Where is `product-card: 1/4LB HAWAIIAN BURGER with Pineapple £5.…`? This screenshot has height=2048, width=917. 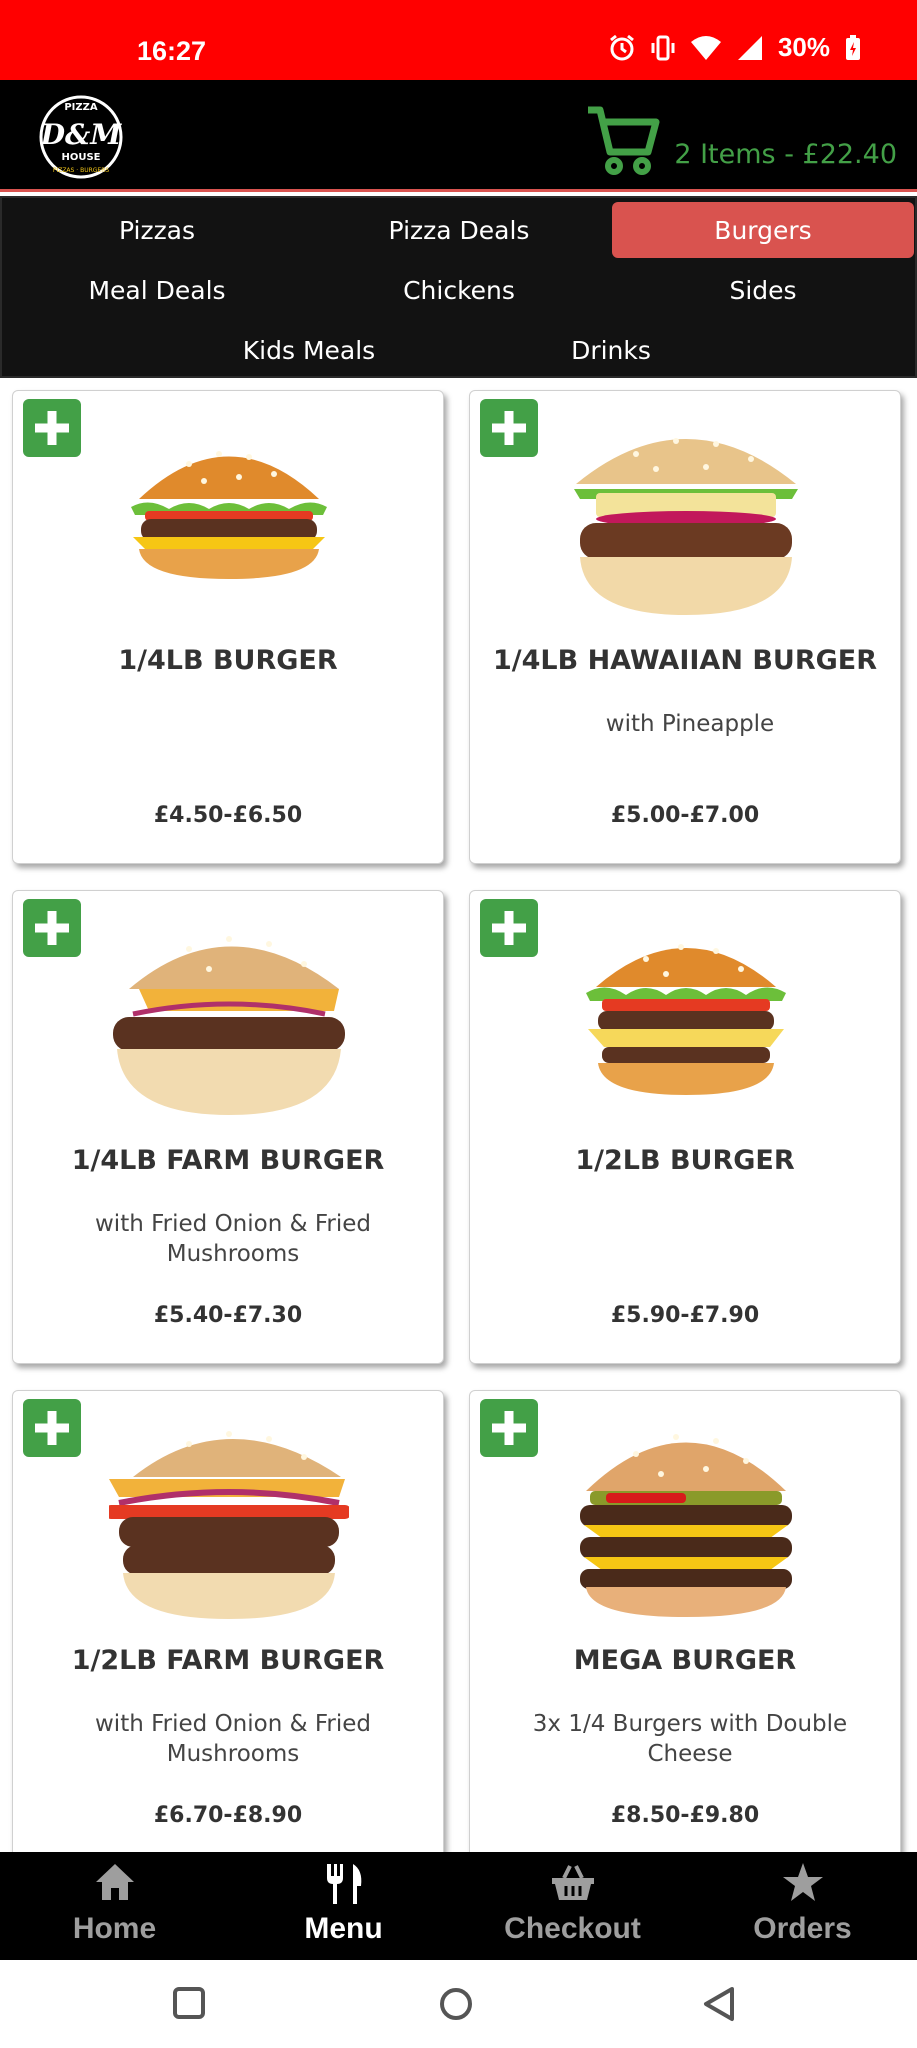
product-card: 1/4LB HAWAIIAN BURGER with Pineapple £5.… is located at coordinates (685, 627).